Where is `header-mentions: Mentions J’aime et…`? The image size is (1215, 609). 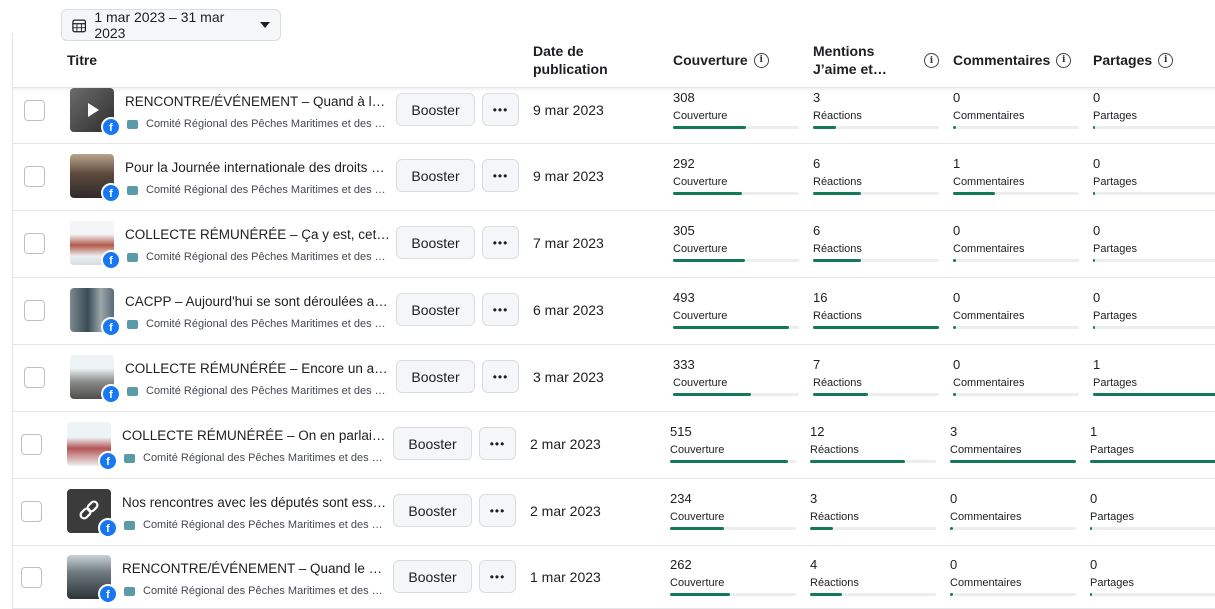
header-mentions: Mentions J’aime et… is located at coordinates (850, 60).